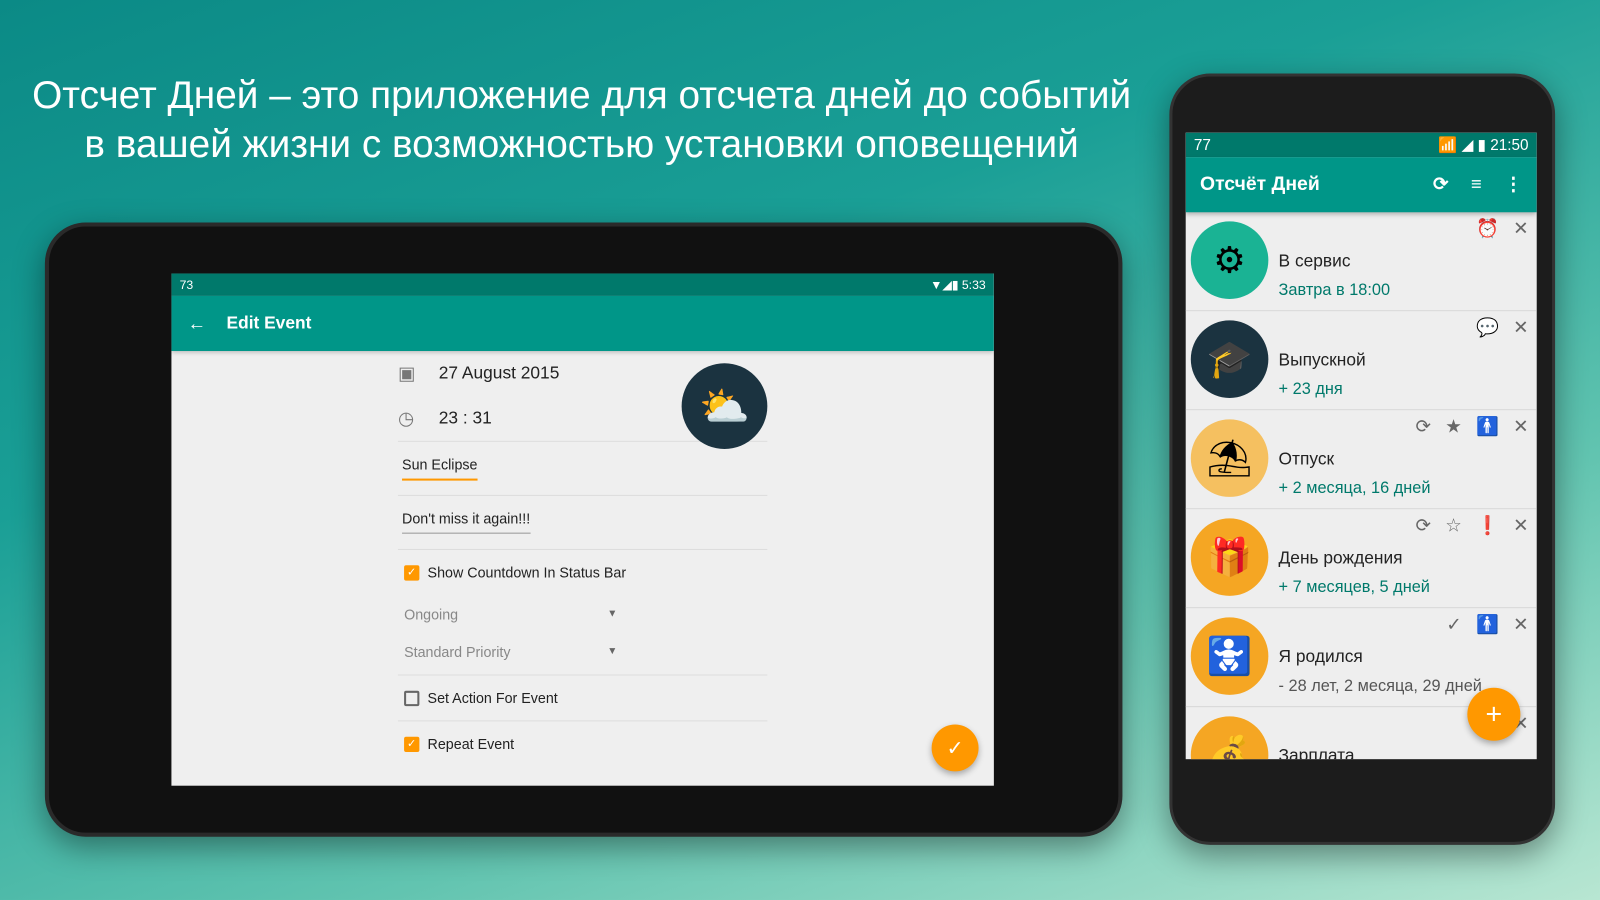 This screenshot has height=900, width=1600. What do you see at coordinates (1229, 458) in the screenshot?
I see `event-avatar: ⛱` at bounding box center [1229, 458].